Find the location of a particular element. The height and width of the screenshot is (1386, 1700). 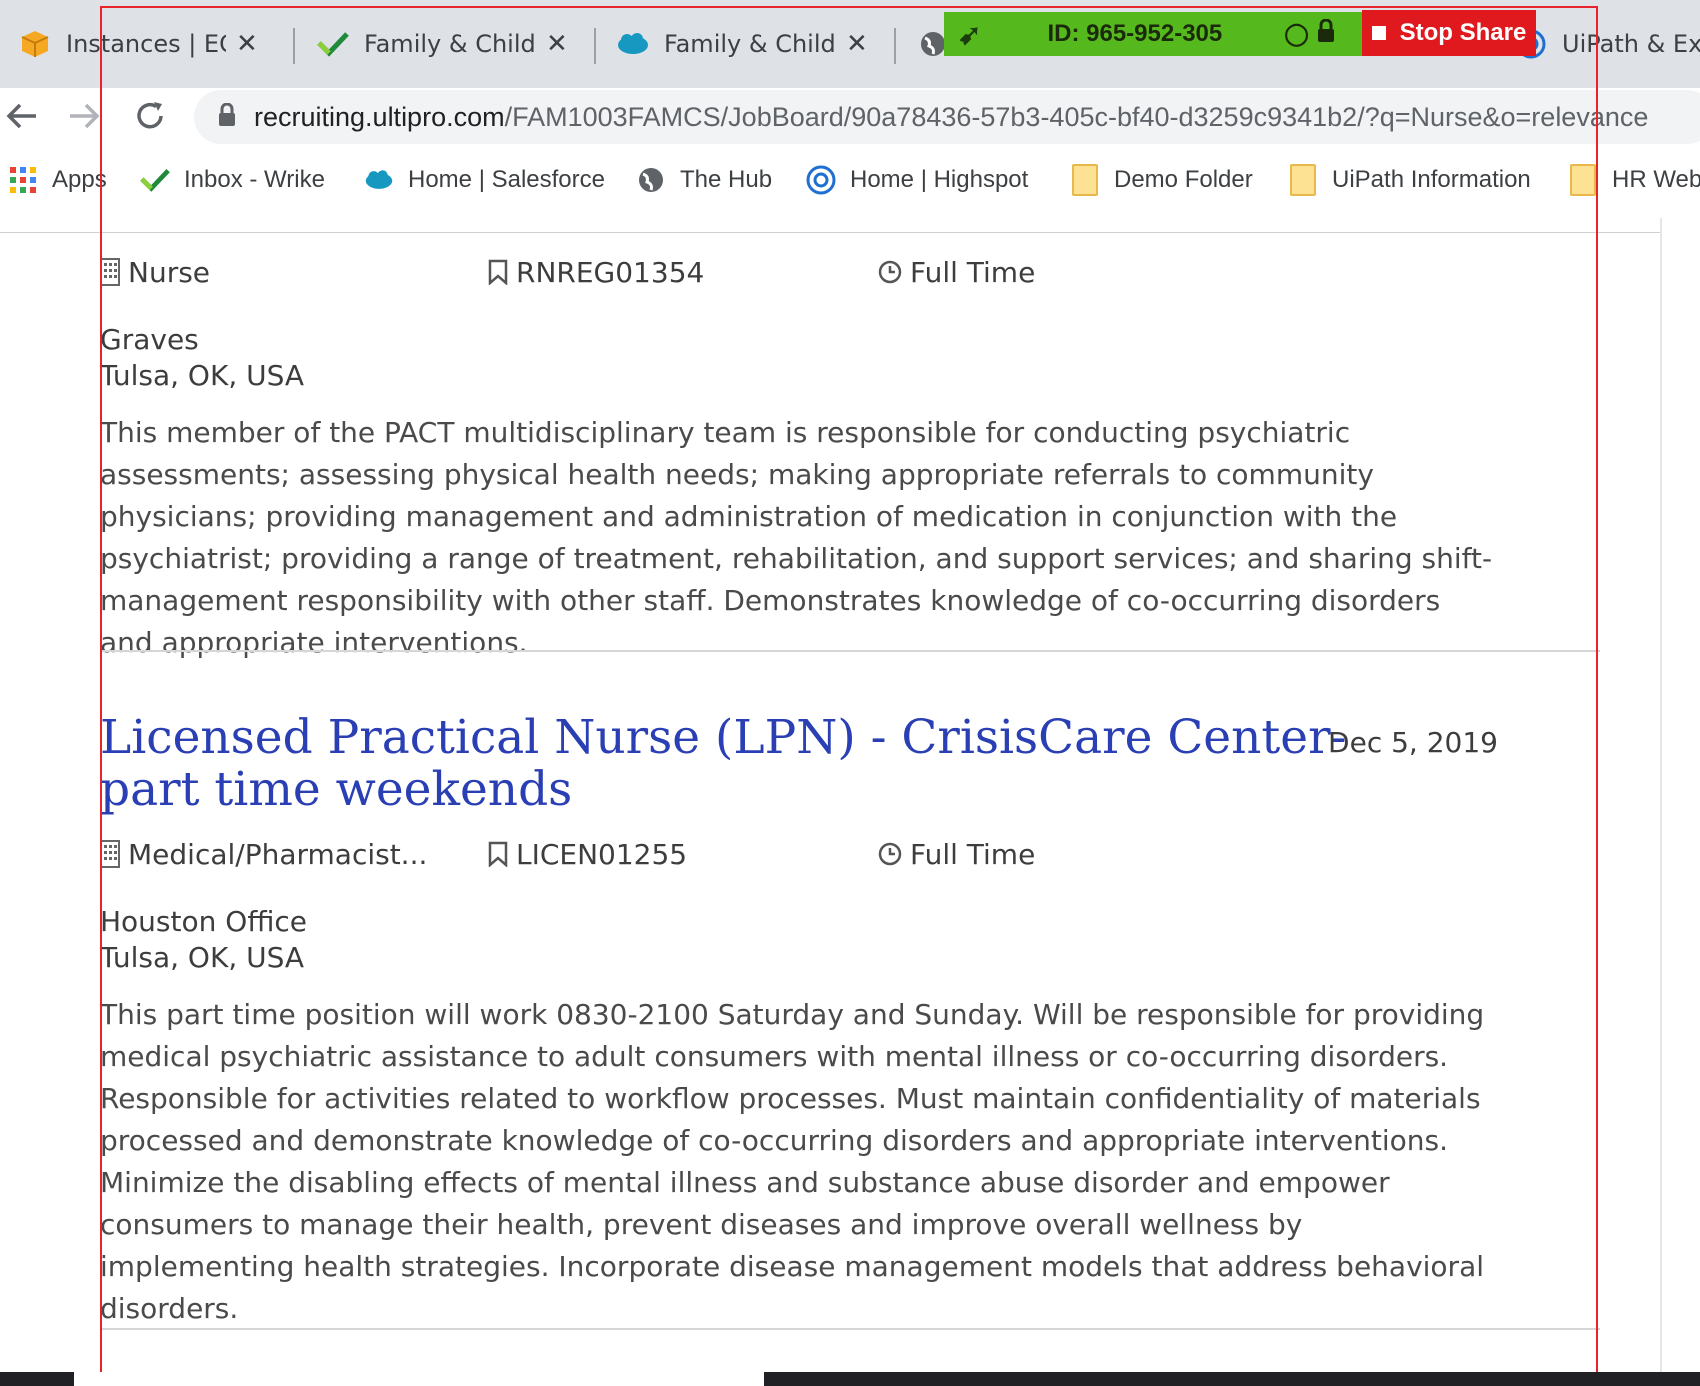

job-location-name: Houston Office is located at coordinates (204, 921).